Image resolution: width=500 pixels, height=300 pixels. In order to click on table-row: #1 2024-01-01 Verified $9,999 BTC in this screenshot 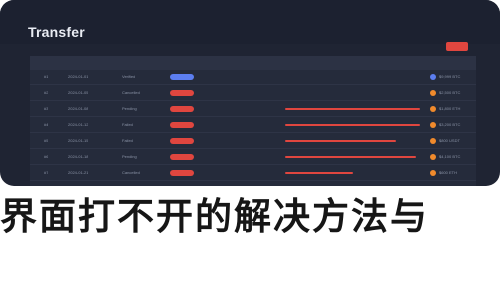, I will do `click(253, 77)`.